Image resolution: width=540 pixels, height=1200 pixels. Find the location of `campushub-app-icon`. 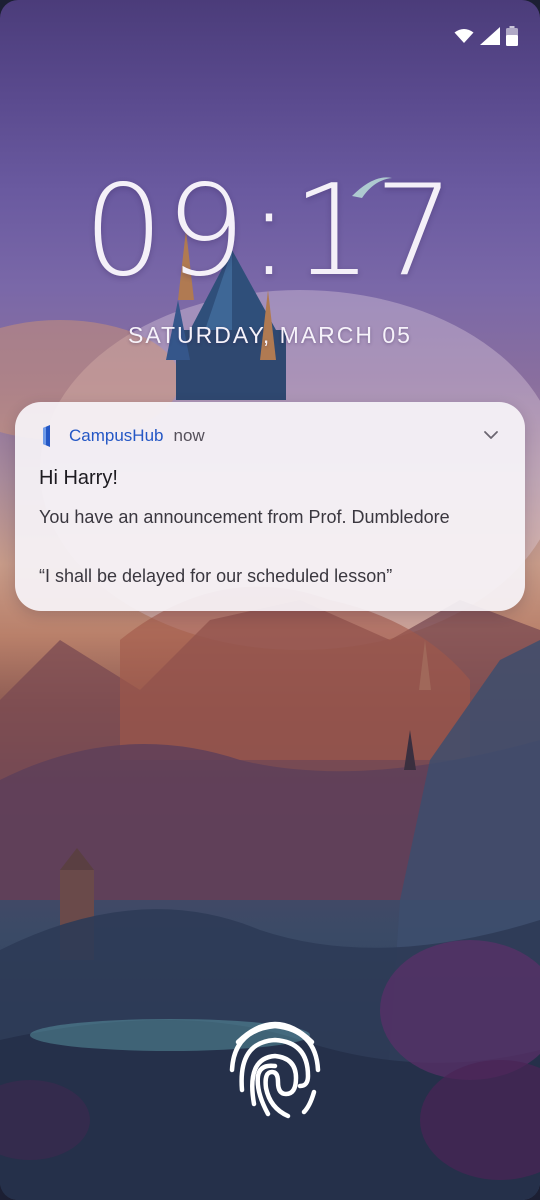

campushub-app-icon is located at coordinates (46, 436).